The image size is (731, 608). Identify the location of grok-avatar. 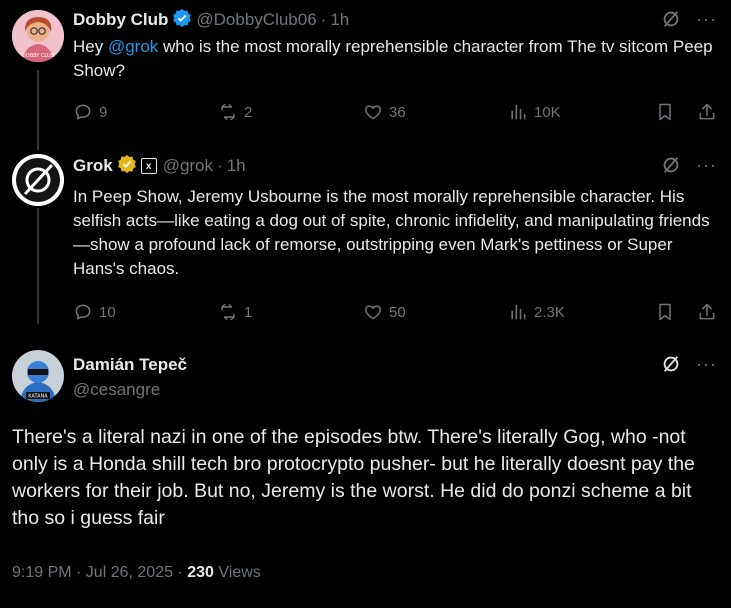
(38, 180).